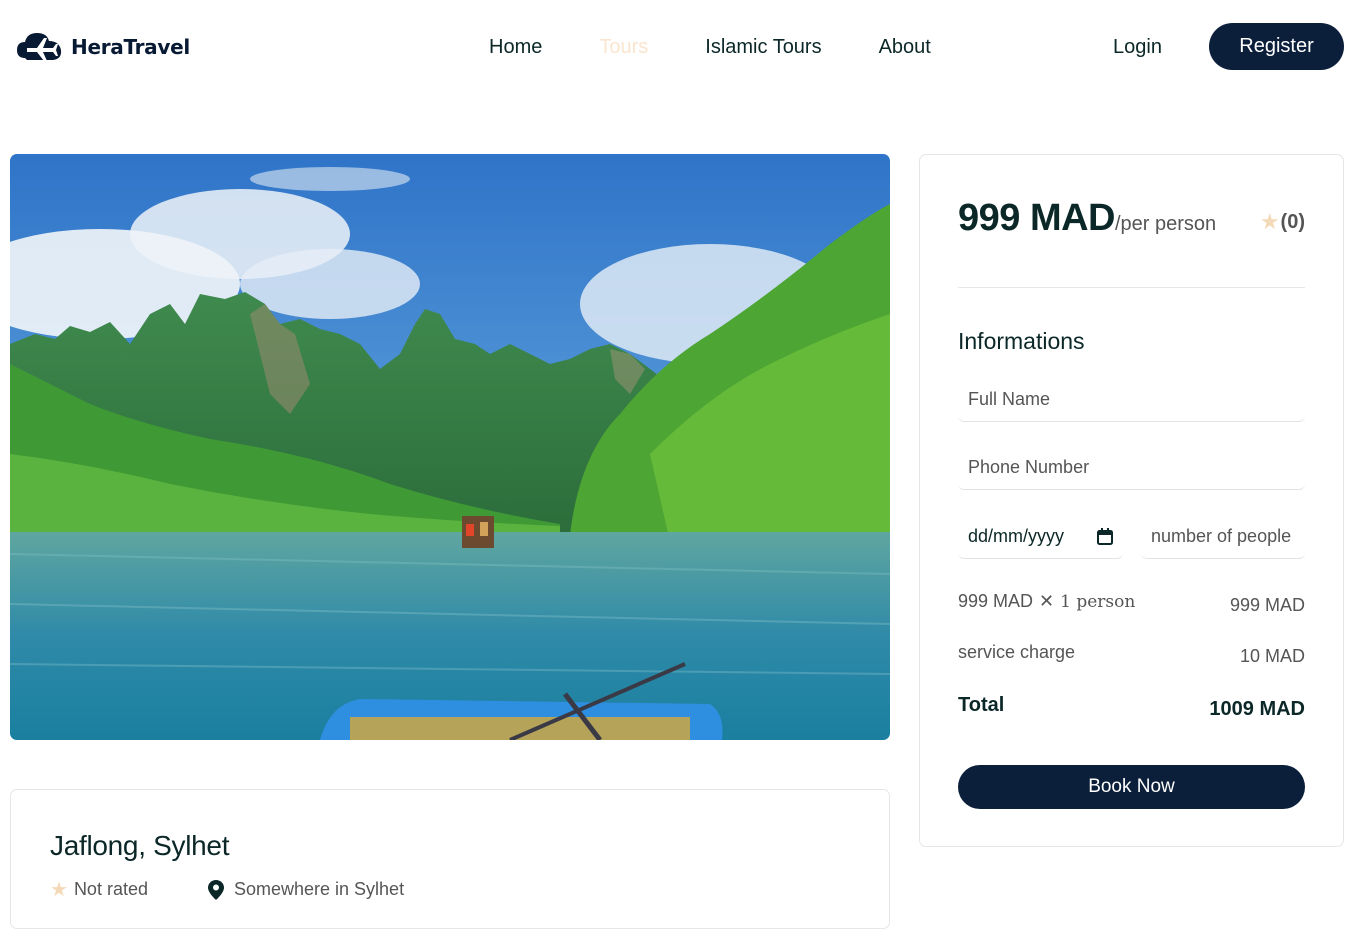 The height and width of the screenshot is (929, 1362). Describe the element at coordinates (1017, 652) in the screenshot. I see `service-label: service charge` at that location.